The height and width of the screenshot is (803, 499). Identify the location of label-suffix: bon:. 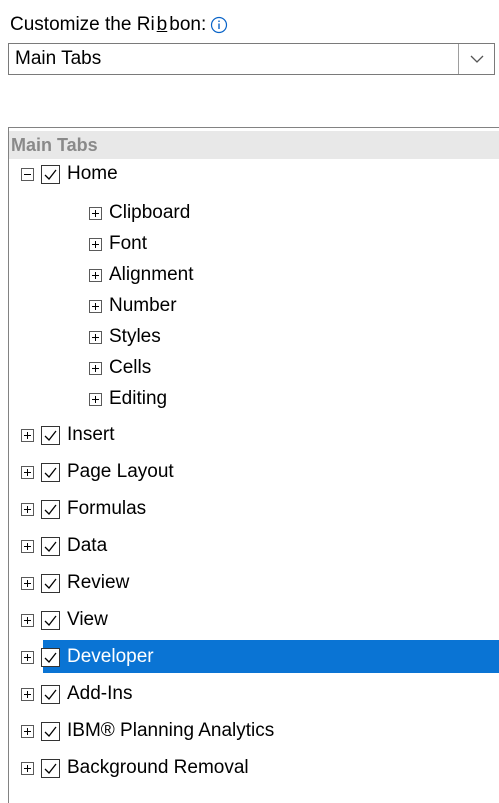
(188, 24).